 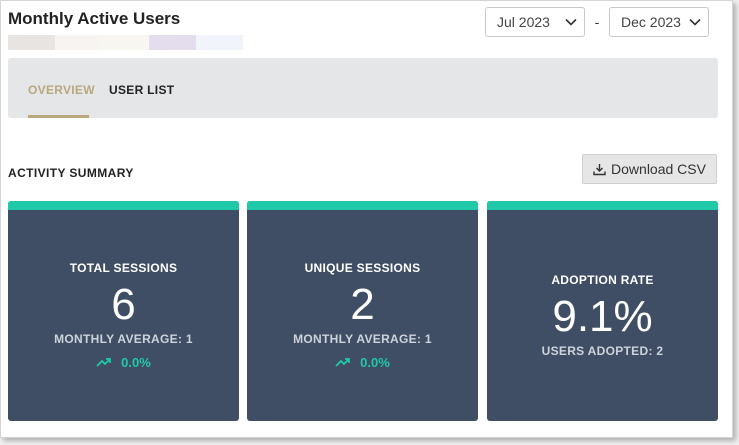 What do you see at coordinates (599, 169) in the screenshot?
I see `download-icon` at bounding box center [599, 169].